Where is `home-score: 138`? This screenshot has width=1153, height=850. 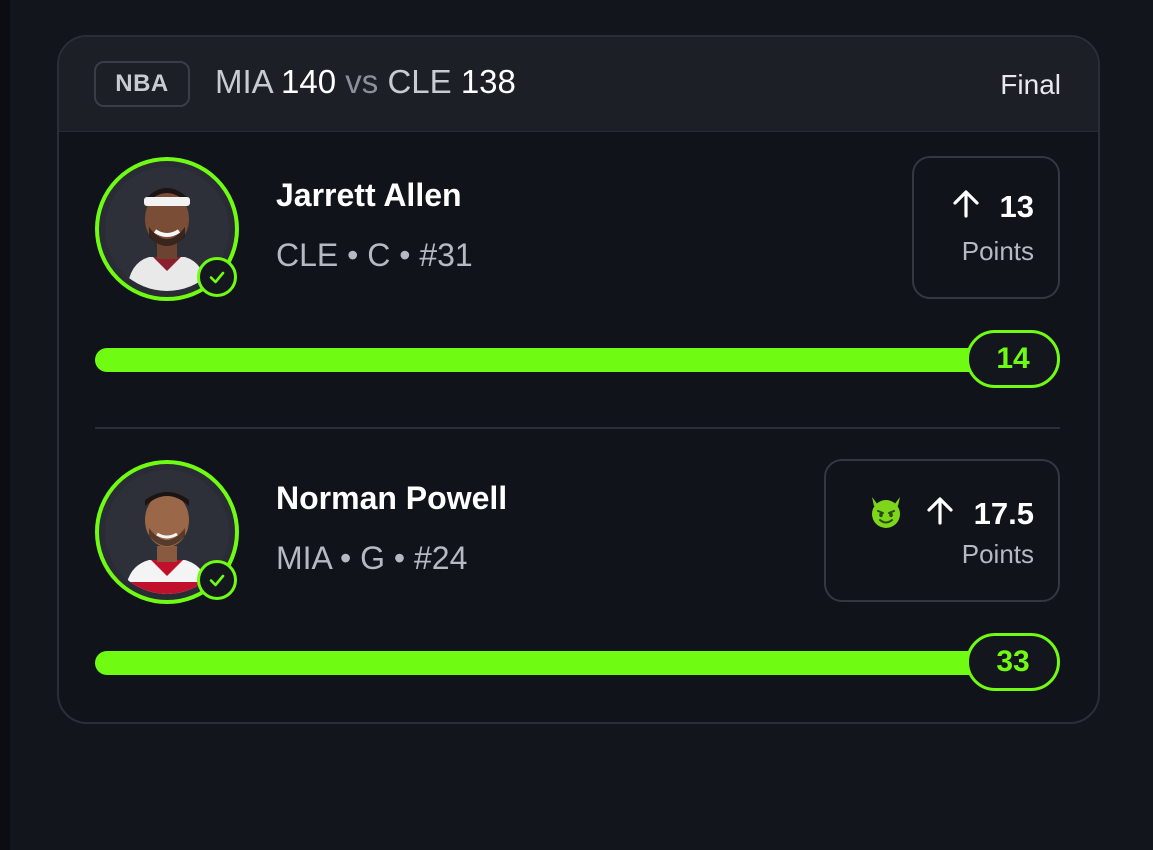
home-score: 138 is located at coordinates (488, 81).